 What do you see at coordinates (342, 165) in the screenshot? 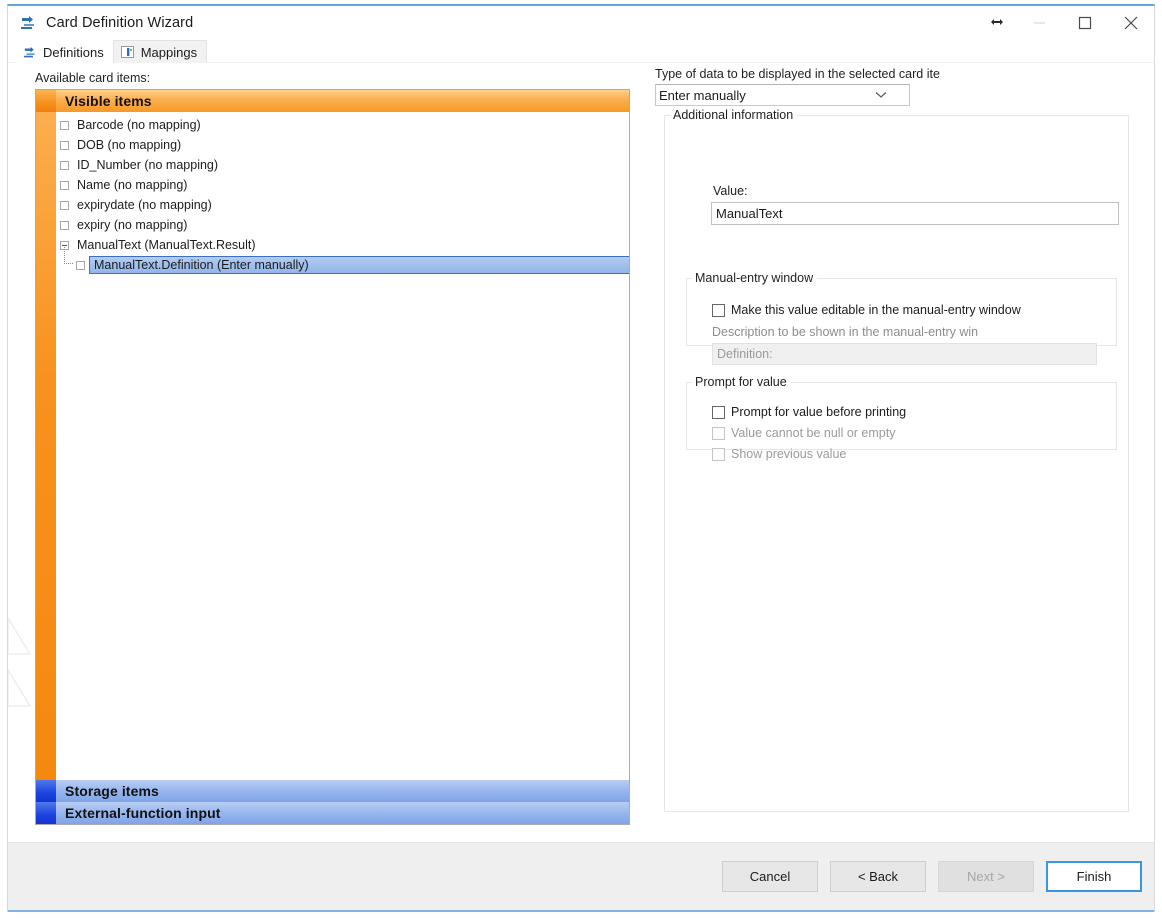
I see `tree-item: ID_Number (no mapping)` at bounding box center [342, 165].